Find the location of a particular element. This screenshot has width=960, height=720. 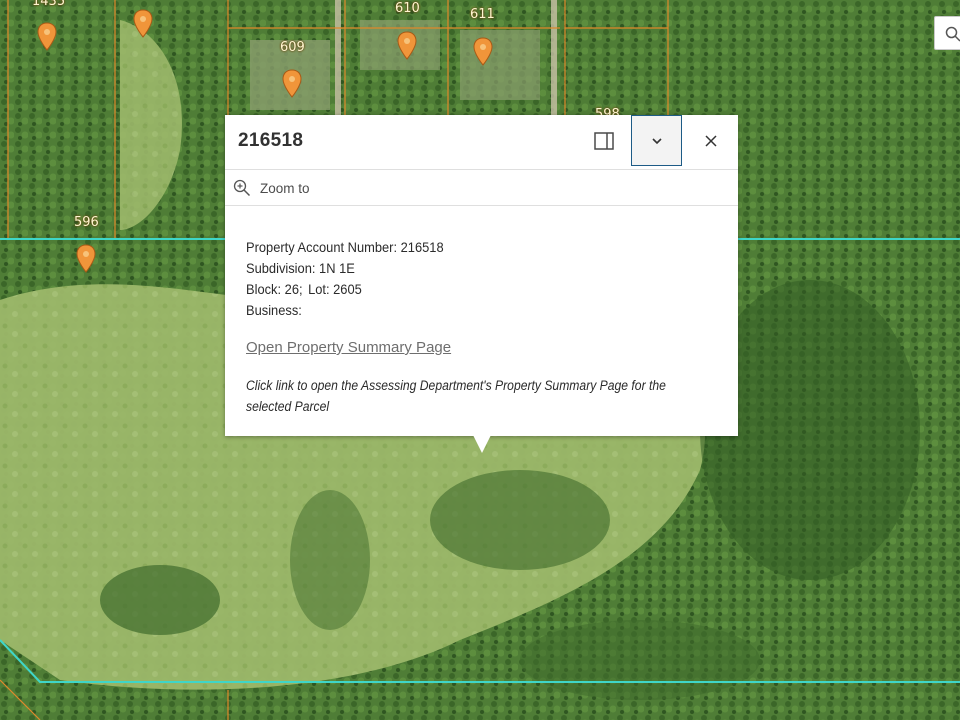

close-button is located at coordinates (711, 141).